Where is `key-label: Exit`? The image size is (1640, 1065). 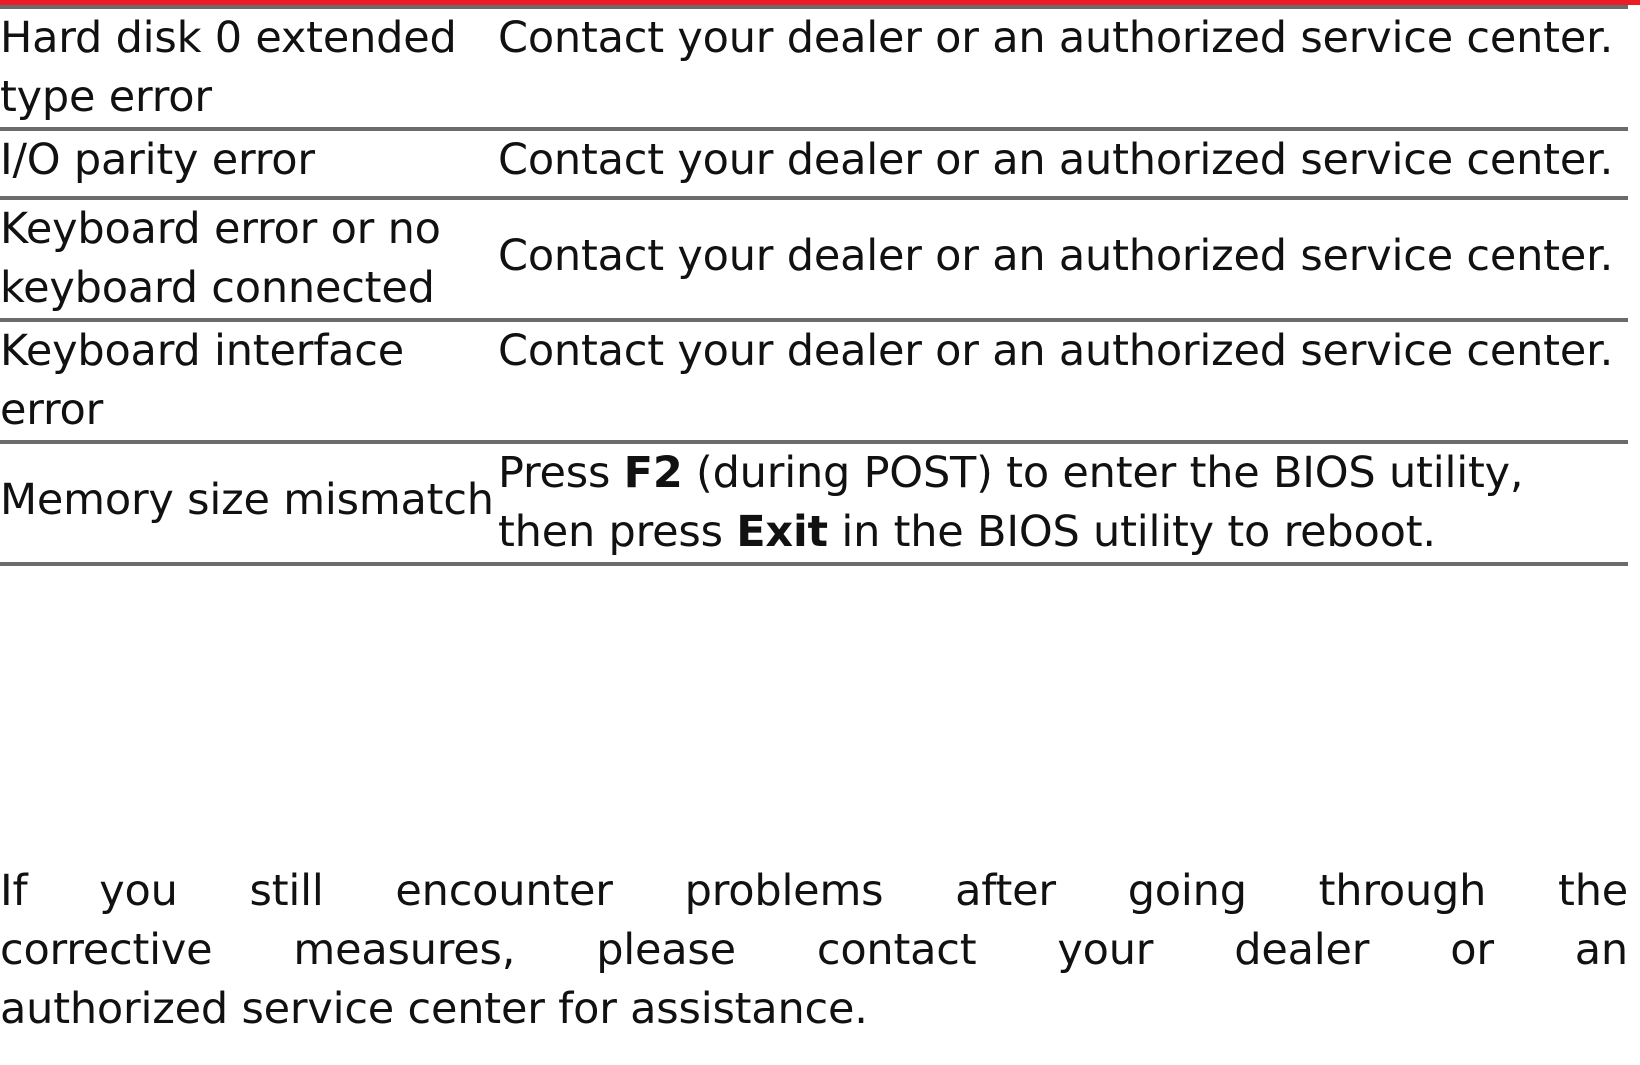 key-label: Exit is located at coordinates (782, 532).